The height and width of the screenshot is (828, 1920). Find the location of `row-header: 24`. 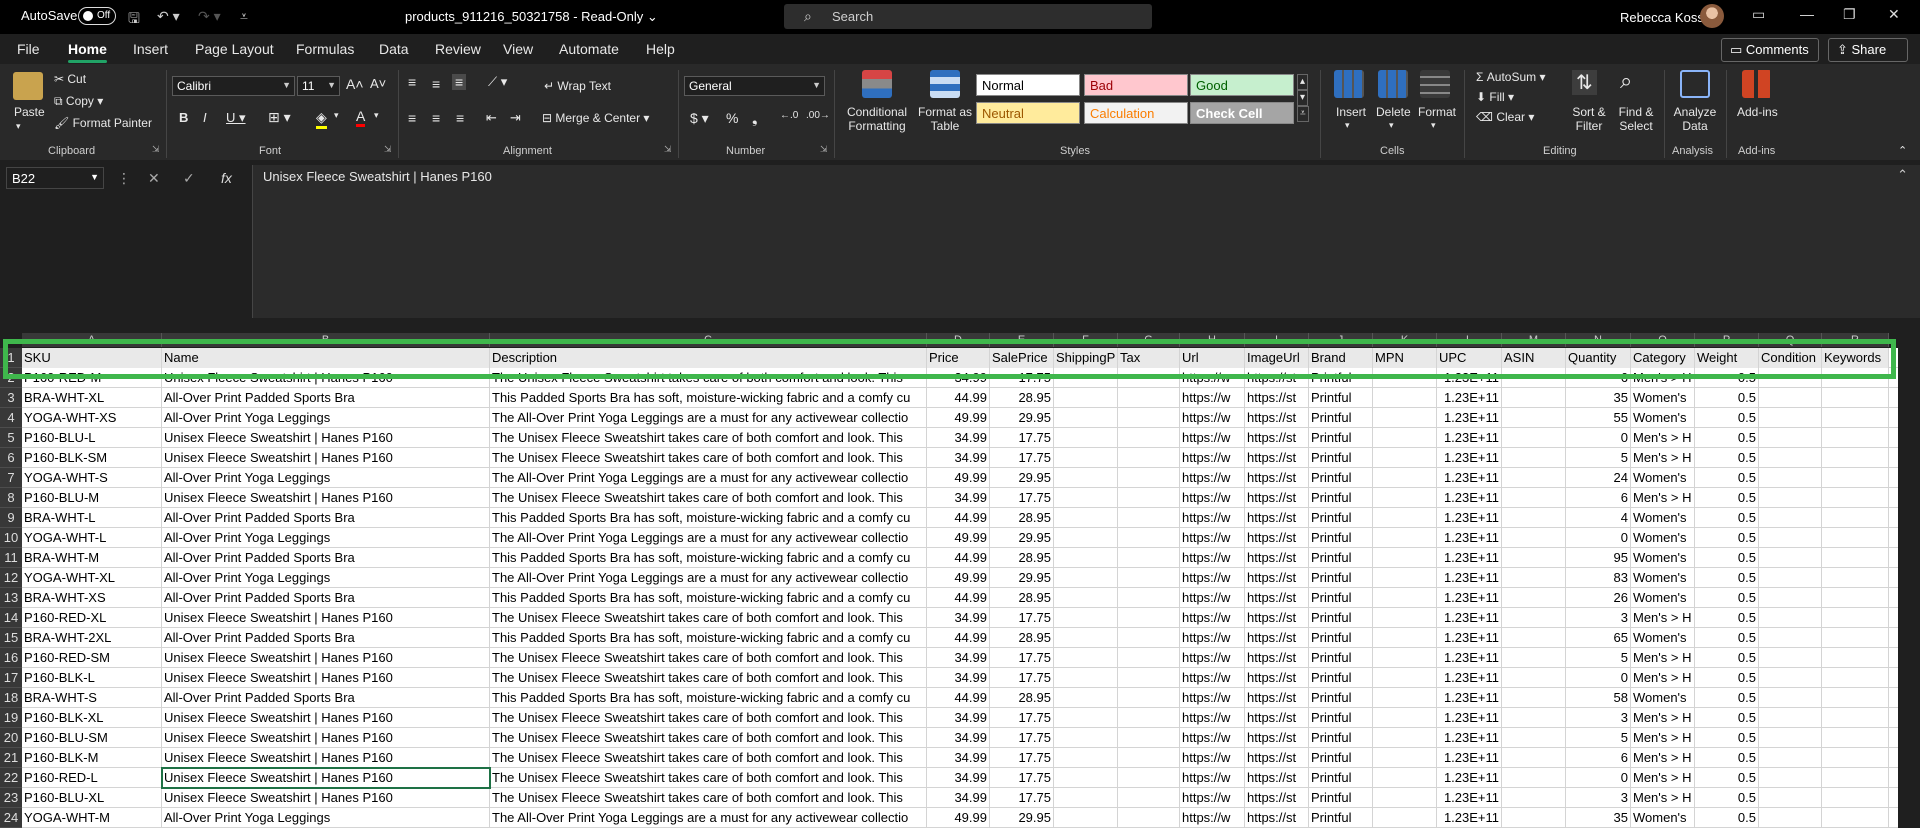

row-header: 24 is located at coordinates (11, 818).